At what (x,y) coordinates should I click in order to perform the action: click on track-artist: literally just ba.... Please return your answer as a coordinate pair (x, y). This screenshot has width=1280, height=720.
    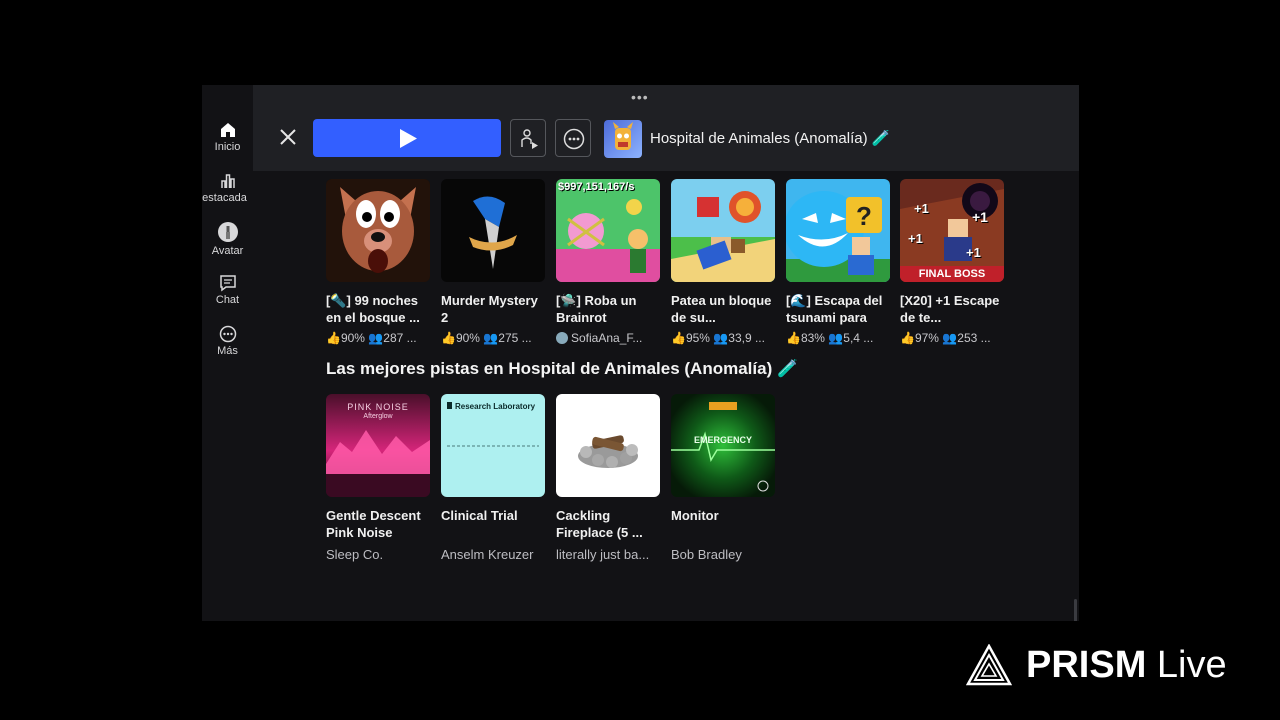
    Looking at the image, I should click on (603, 554).